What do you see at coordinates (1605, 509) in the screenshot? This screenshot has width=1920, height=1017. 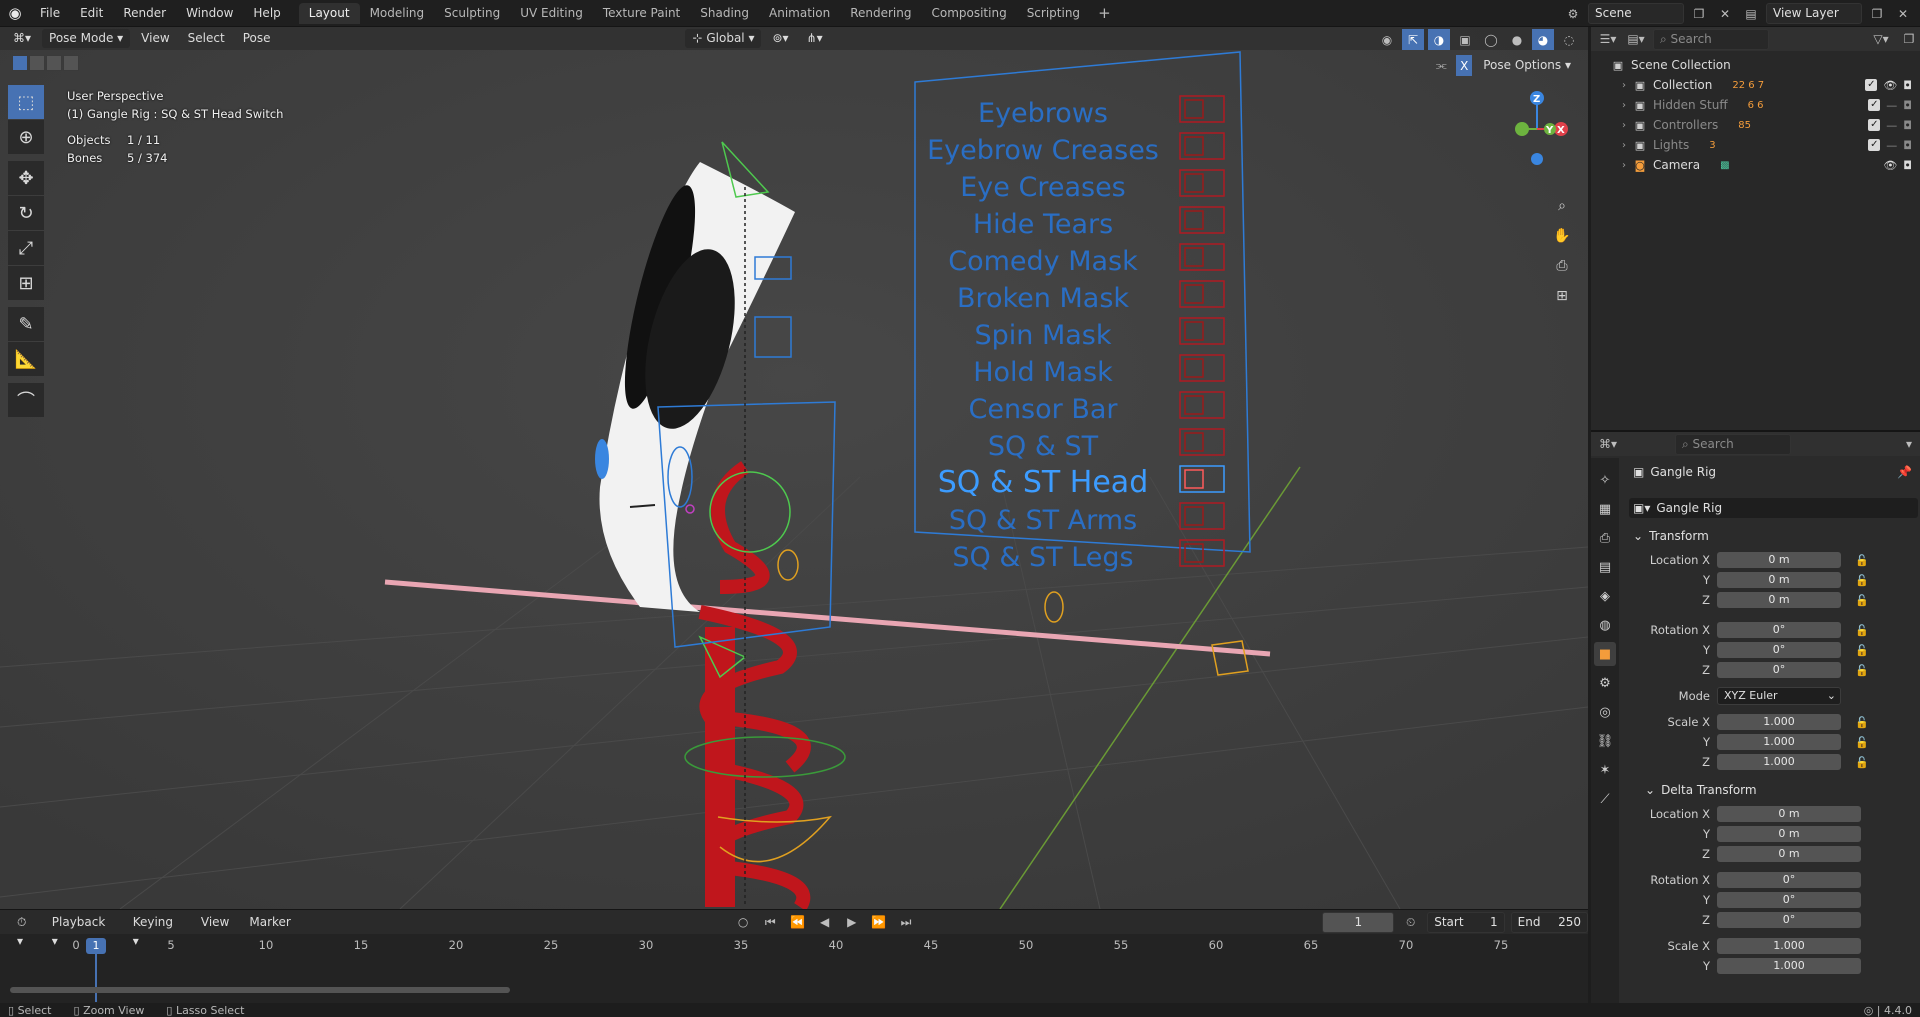 I see `render-tab-icon: ▦` at bounding box center [1605, 509].